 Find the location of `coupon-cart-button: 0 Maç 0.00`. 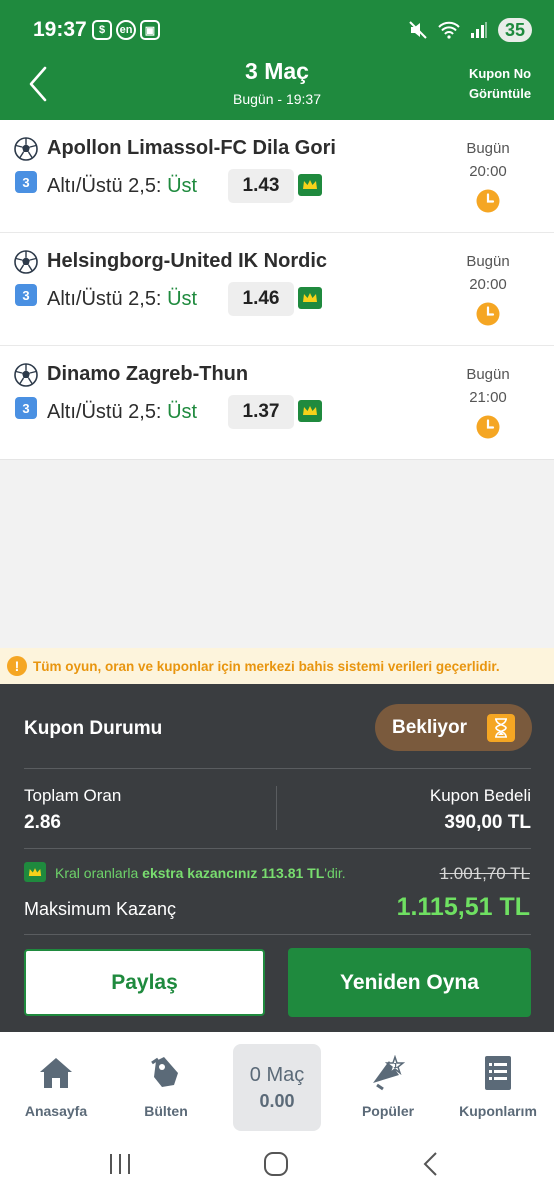

coupon-cart-button: 0 Maç 0.00 is located at coordinates (277, 1087).